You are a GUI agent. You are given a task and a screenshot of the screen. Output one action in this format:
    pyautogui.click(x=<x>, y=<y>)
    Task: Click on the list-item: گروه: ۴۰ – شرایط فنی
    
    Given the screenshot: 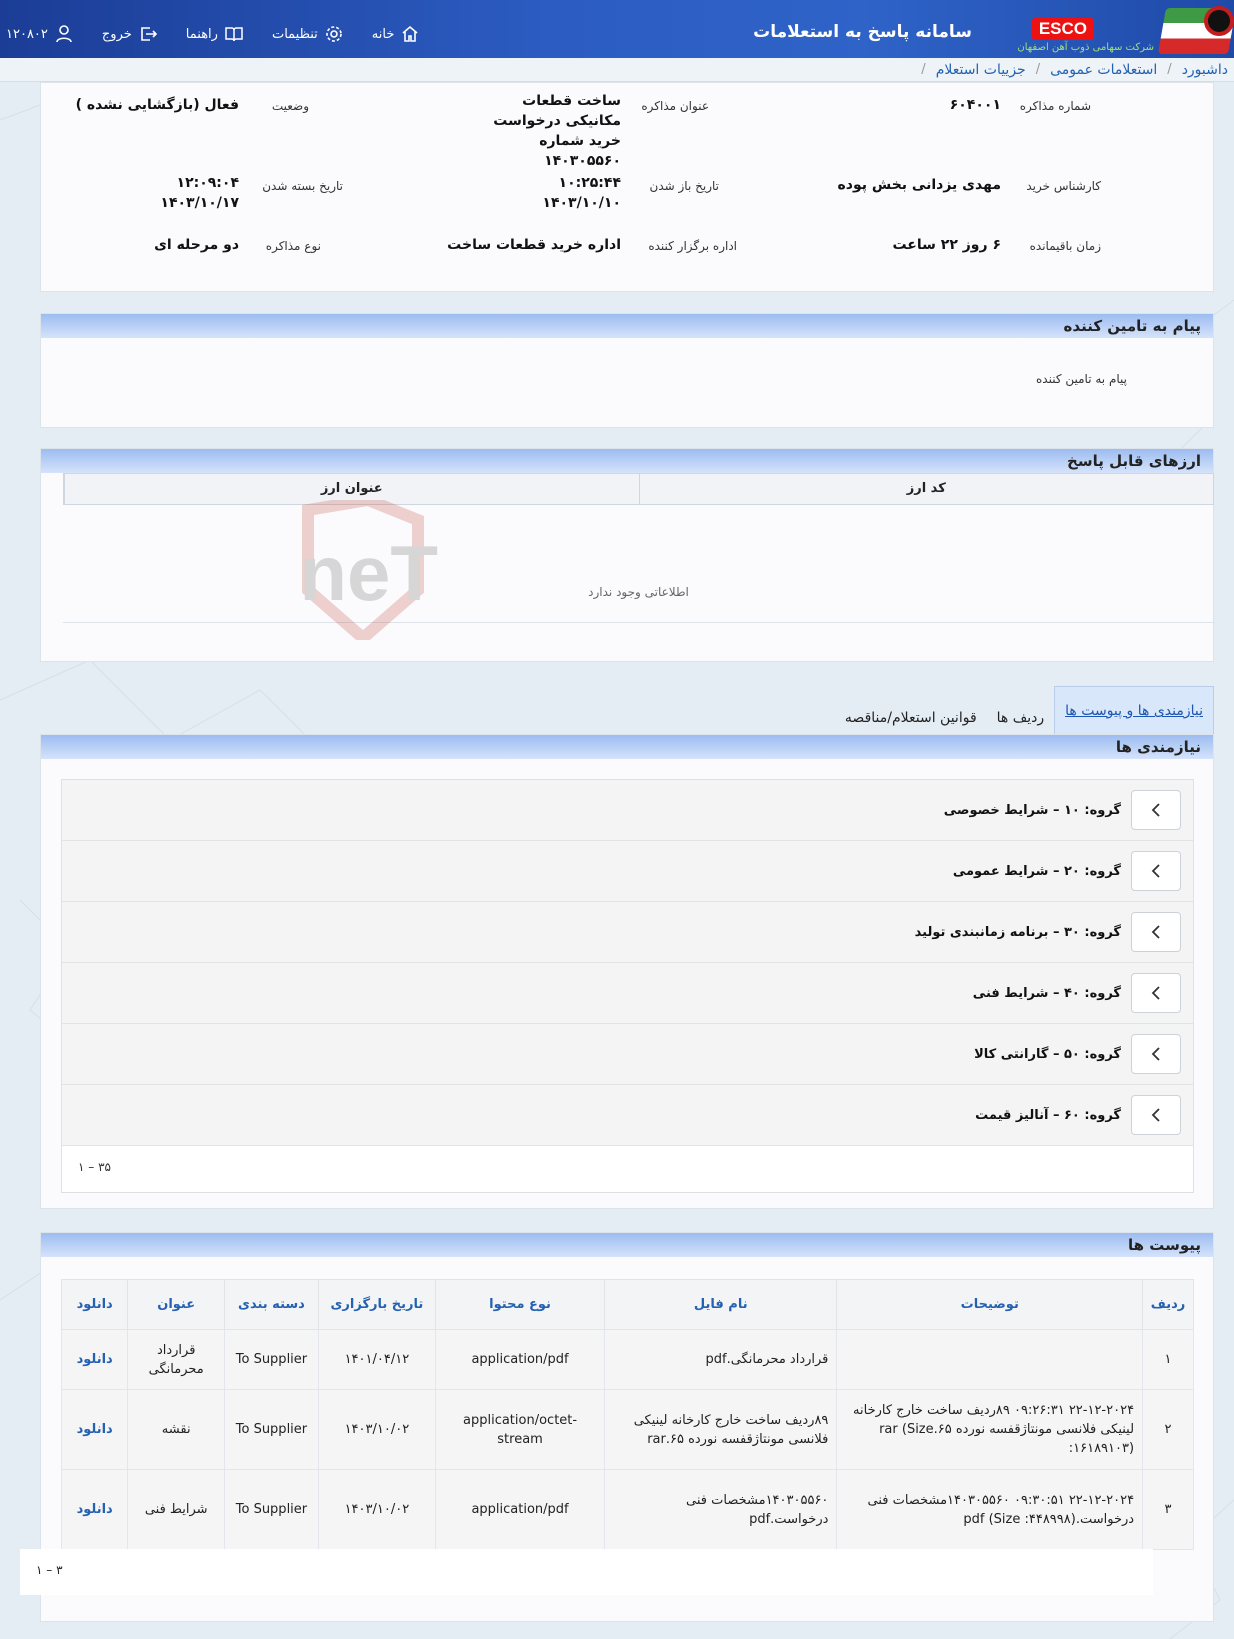 What is the action you would take?
    pyautogui.click(x=627, y=993)
    